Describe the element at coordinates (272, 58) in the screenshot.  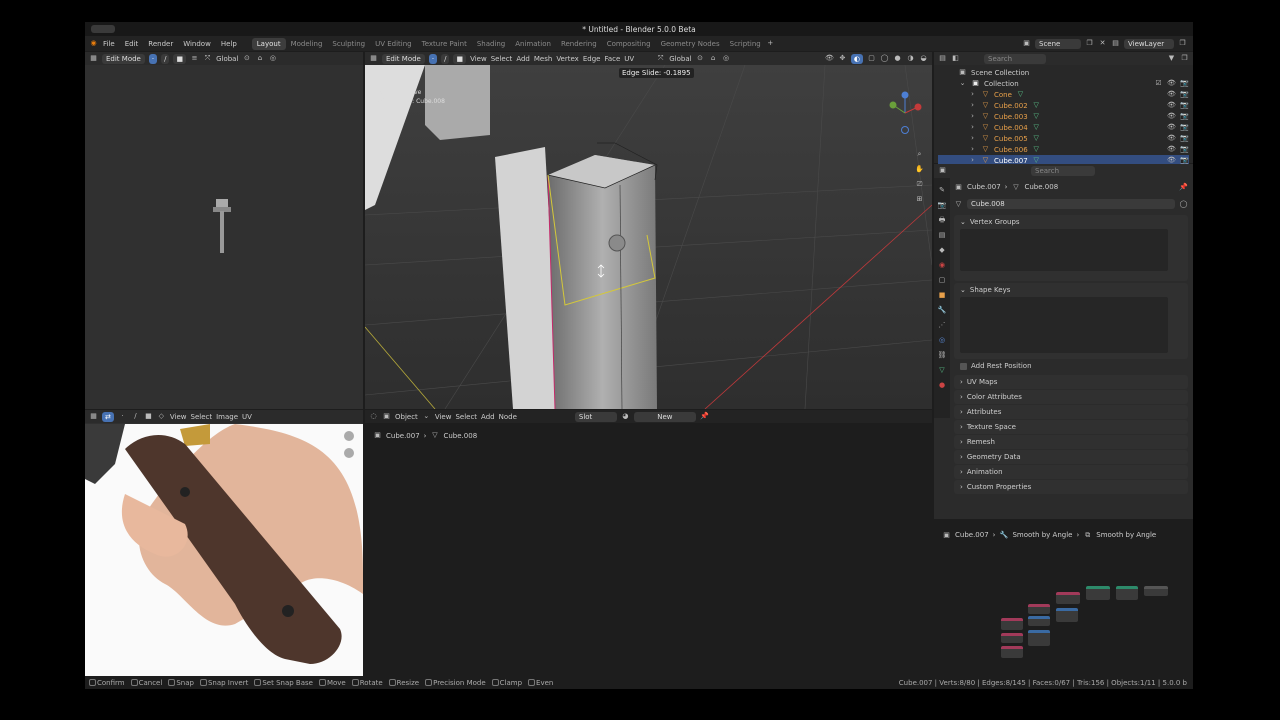
I see `proportional-icon: ◎` at that location.